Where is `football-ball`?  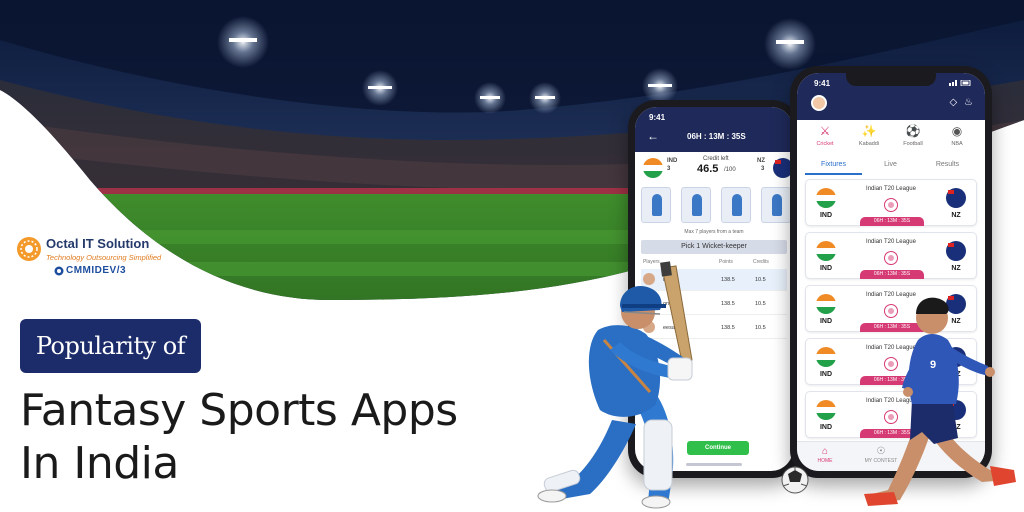 football-ball is located at coordinates (795, 480).